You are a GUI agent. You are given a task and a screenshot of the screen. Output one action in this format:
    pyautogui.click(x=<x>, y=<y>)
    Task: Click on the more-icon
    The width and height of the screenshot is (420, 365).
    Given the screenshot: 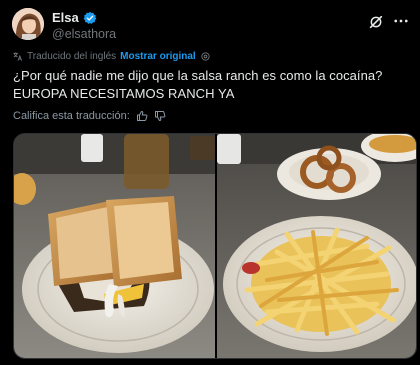 What is the action you would take?
    pyautogui.click(x=401, y=21)
    